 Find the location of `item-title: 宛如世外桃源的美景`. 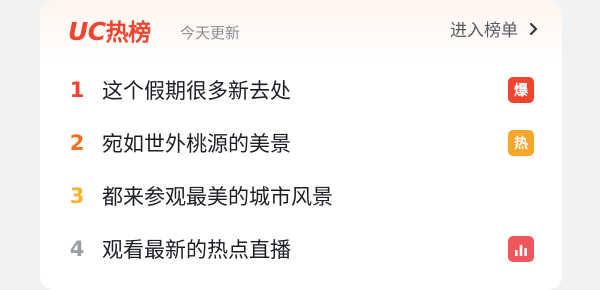

item-title: 宛如世外桃源的美景 is located at coordinates (196, 144).